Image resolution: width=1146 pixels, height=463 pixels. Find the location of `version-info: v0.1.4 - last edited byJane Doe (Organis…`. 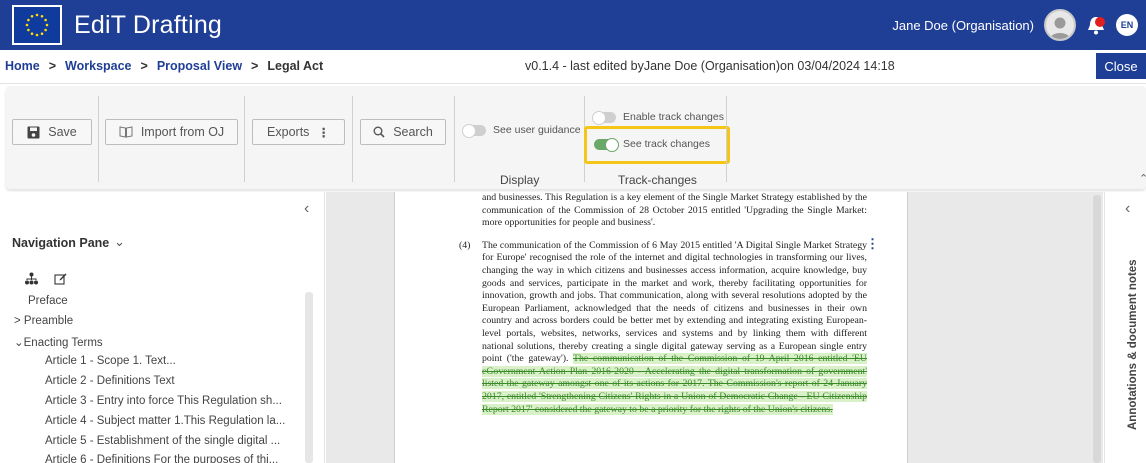

version-info: v0.1.4 - last edited byJane Doe (Organis… is located at coordinates (710, 66).